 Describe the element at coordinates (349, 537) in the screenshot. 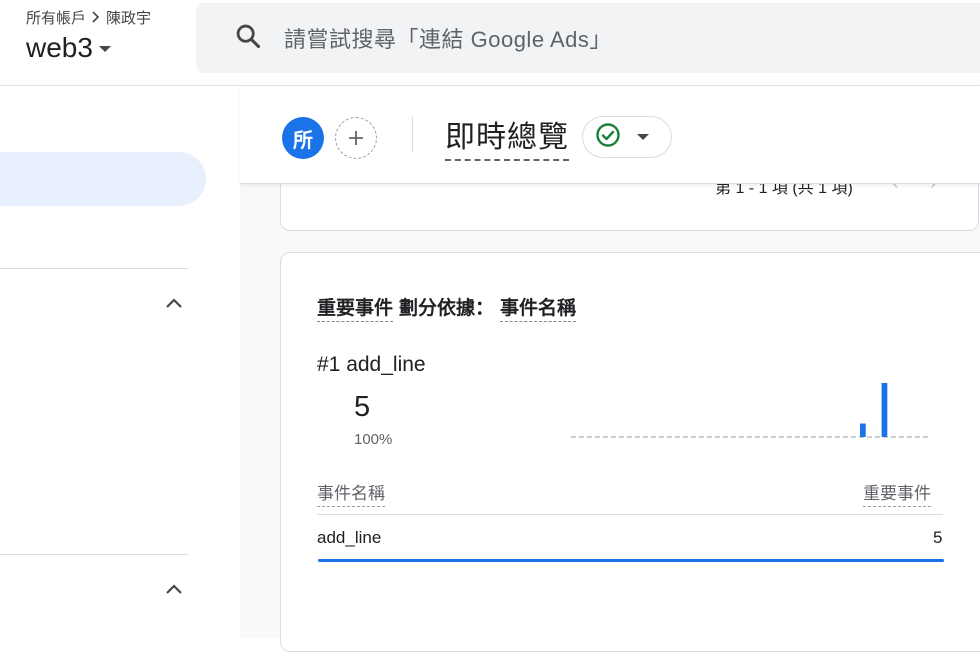

I see `table-row-name: add_line` at that location.